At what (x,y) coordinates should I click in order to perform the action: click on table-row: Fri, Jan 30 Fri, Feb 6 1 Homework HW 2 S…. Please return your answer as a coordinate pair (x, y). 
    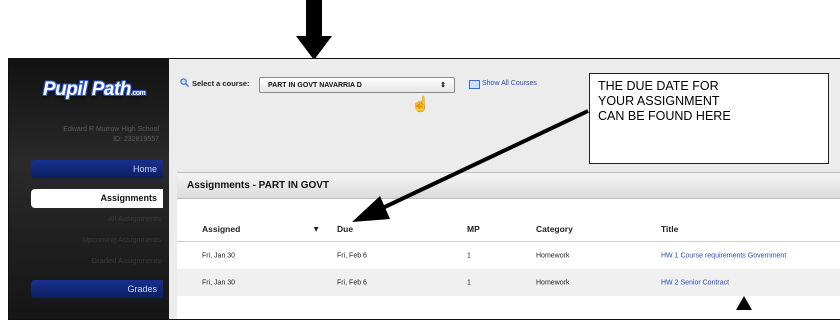
    Looking at the image, I should click on (508, 282).